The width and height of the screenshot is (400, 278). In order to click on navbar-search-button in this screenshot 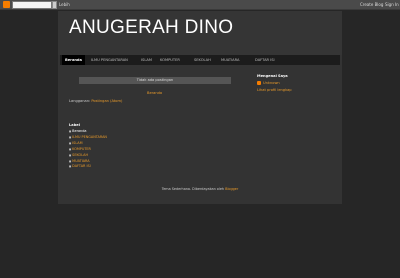, I will do `click(54, 5)`.